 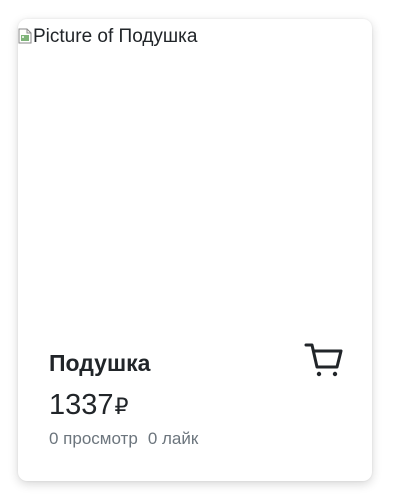 I want to click on product-stats: 0 просмотр 0 лайк, so click(x=123, y=439).